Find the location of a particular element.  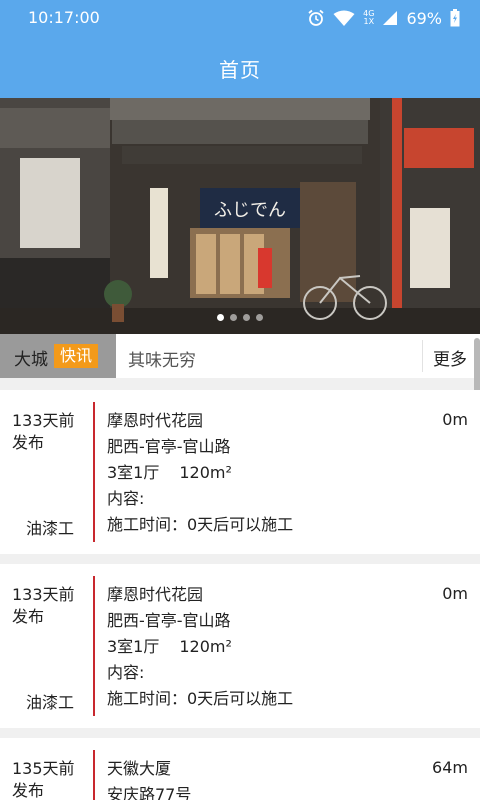

page-title: 首页 is located at coordinates (240, 70).